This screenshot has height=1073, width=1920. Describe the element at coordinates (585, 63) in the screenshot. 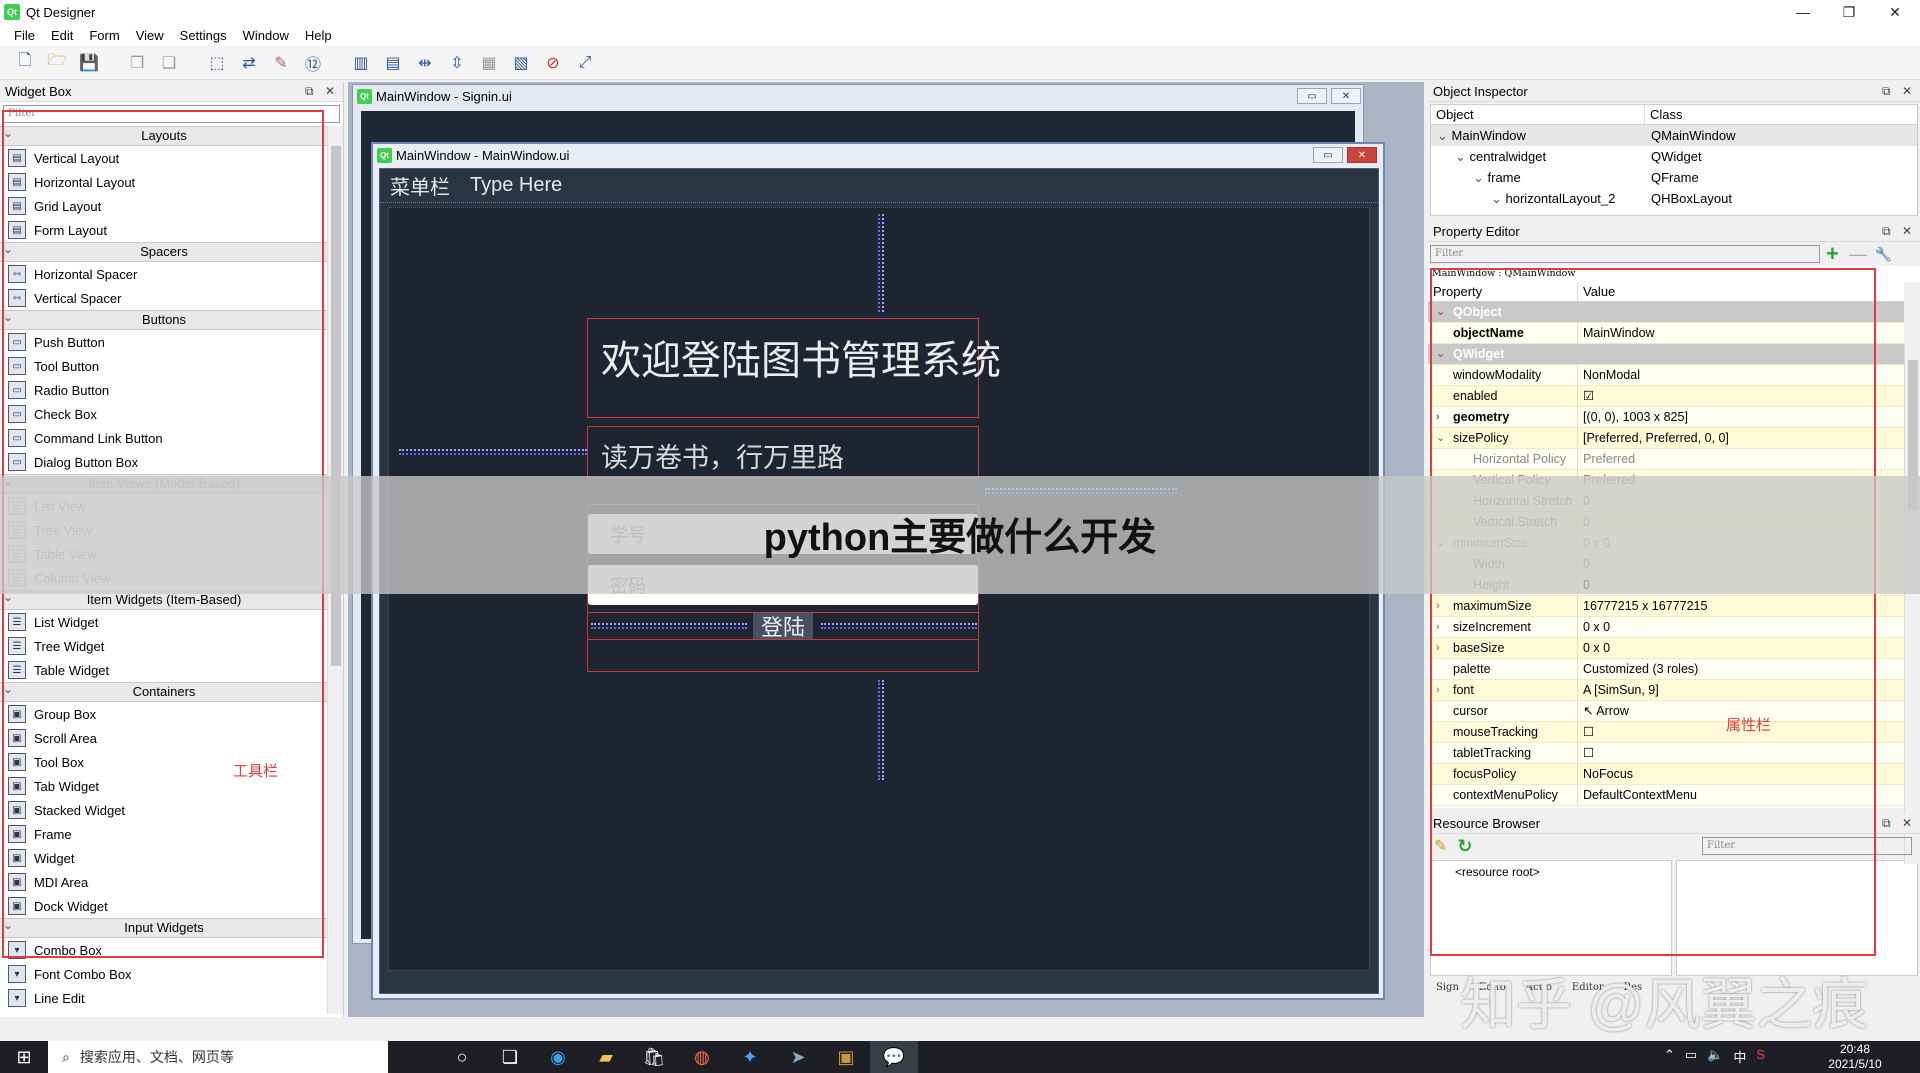

I see `adjust-size-icon: ⤢` at that location.